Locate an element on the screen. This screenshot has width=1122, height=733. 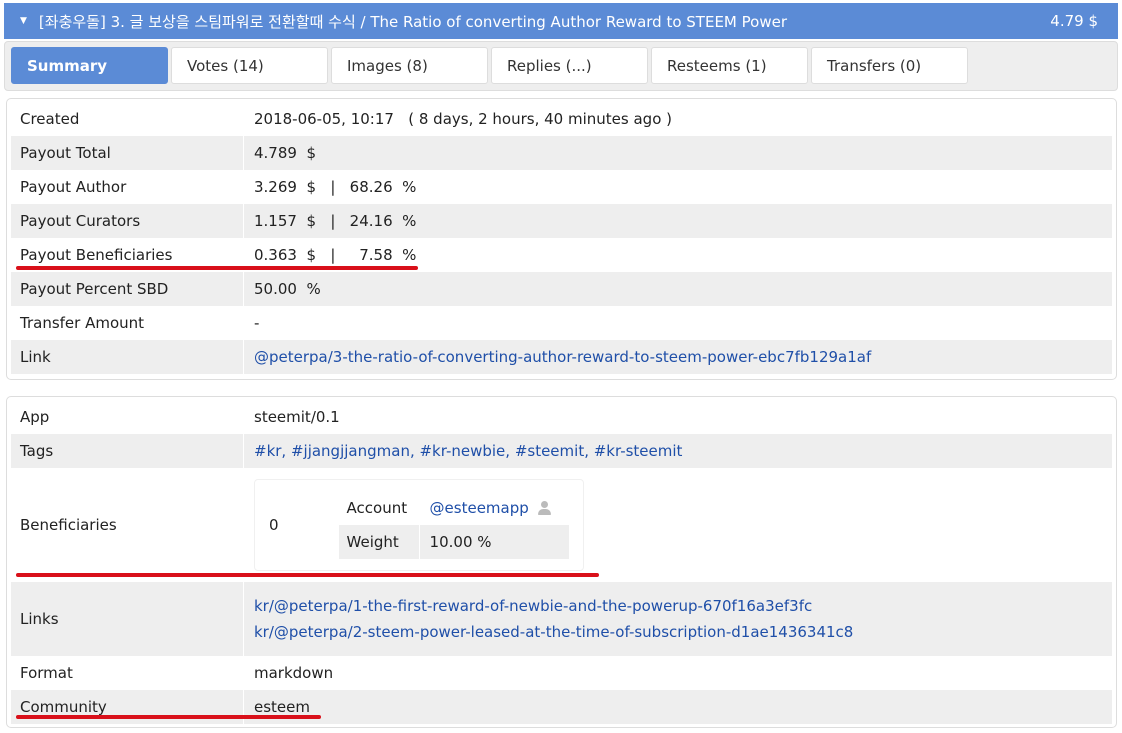
summary-label: Created is located at coordinates (50, 119).